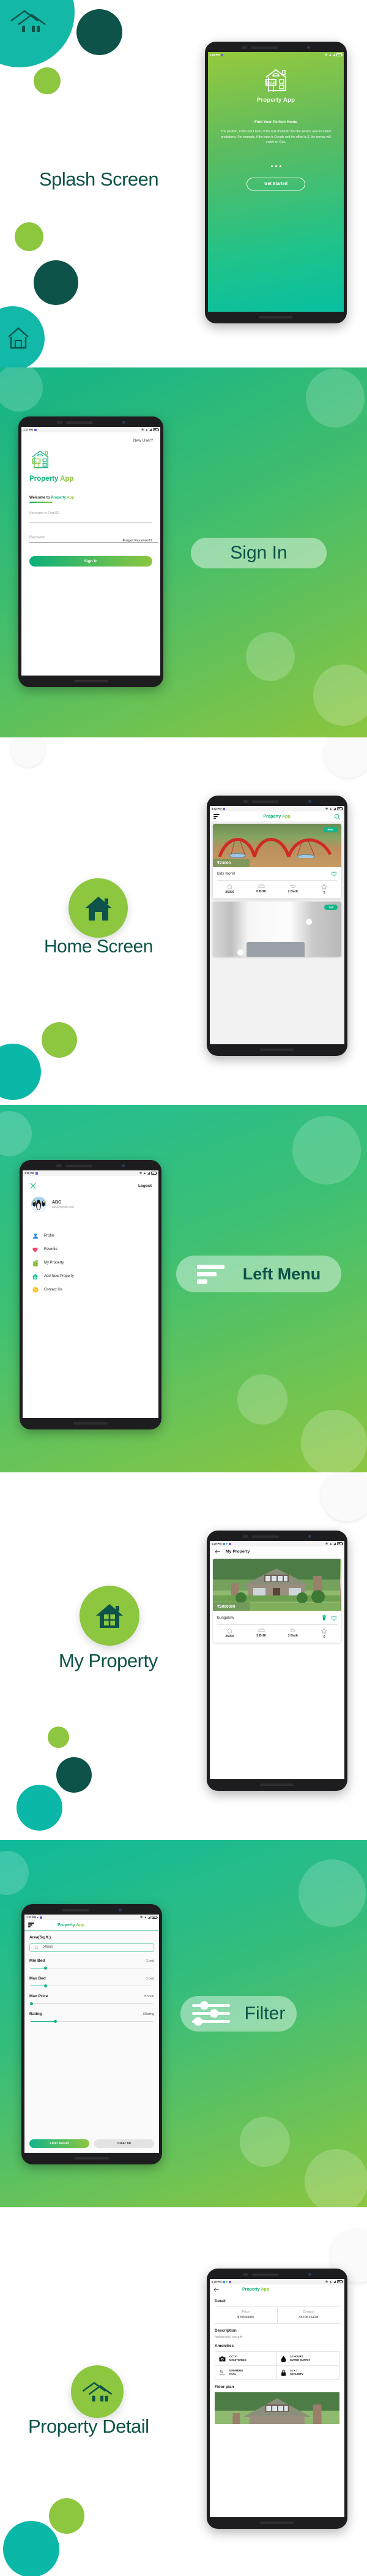 This screenshot has height=2576, width=367. What do you see at coordinates (236, 2372) in the screenshot?
I see `amenity-label: SWIMMIMG POOL` at bounding box center [236, 2372].